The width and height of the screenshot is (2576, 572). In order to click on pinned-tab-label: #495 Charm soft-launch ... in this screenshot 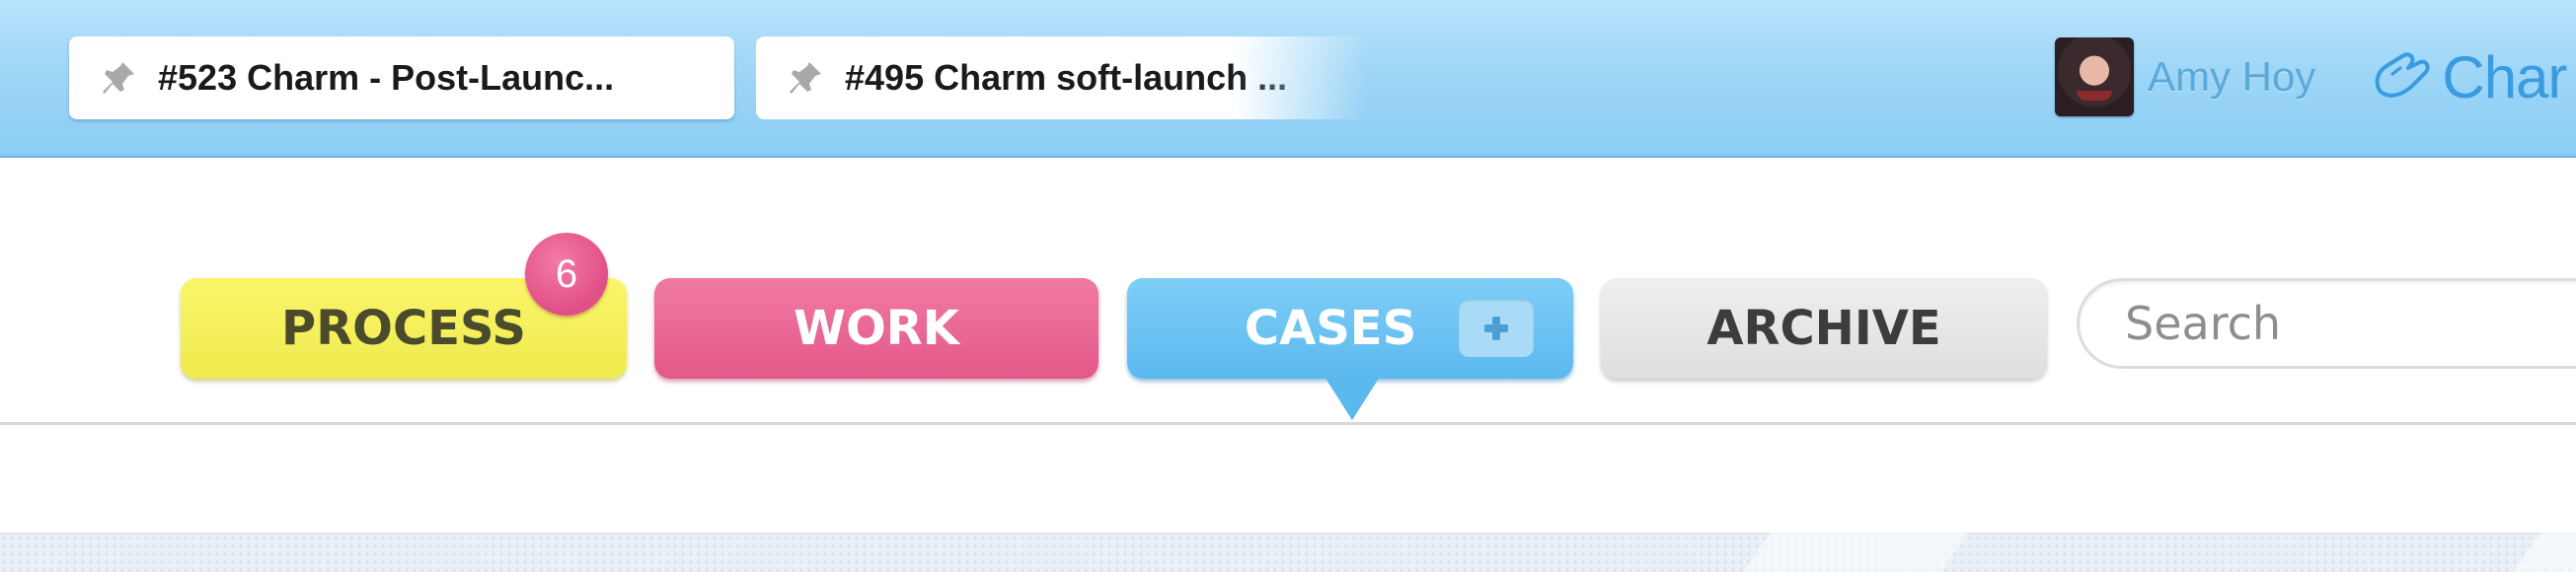, I will do `click(1066, 77)`.